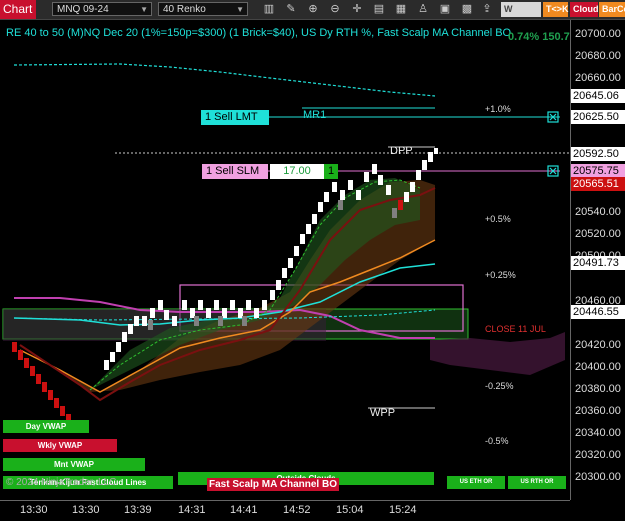 This screenshot has width=625, height=521. I want to click on mr1-label: MR1, so click(315, 115).